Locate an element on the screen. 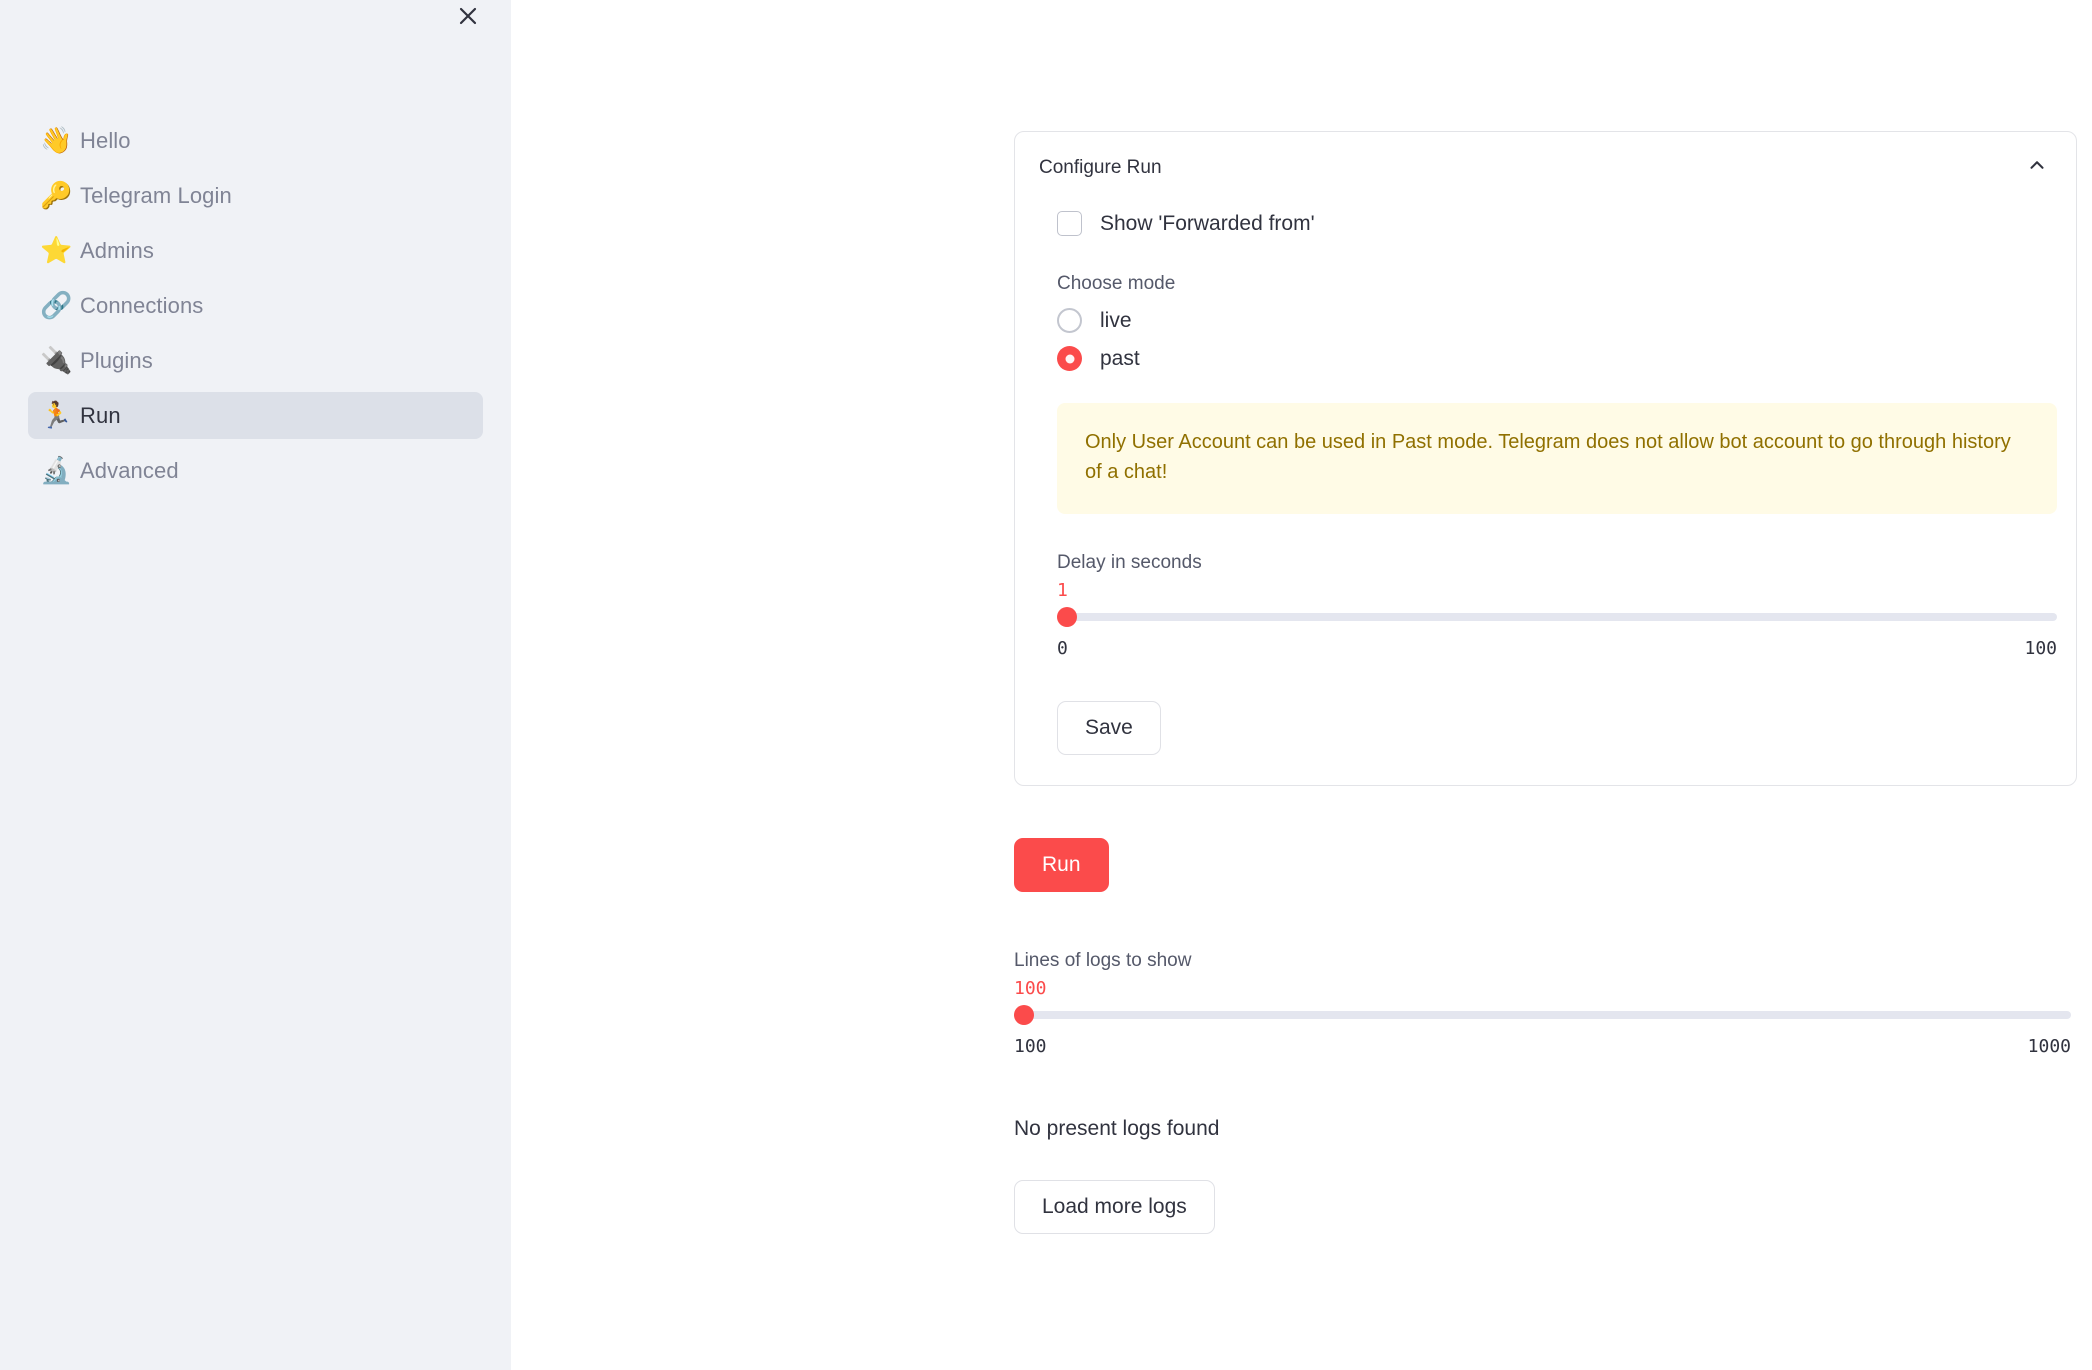 The width and height of the screenshot is (2092, 1370). link-emoji: 🔗 is located at coordinates (56, 305).